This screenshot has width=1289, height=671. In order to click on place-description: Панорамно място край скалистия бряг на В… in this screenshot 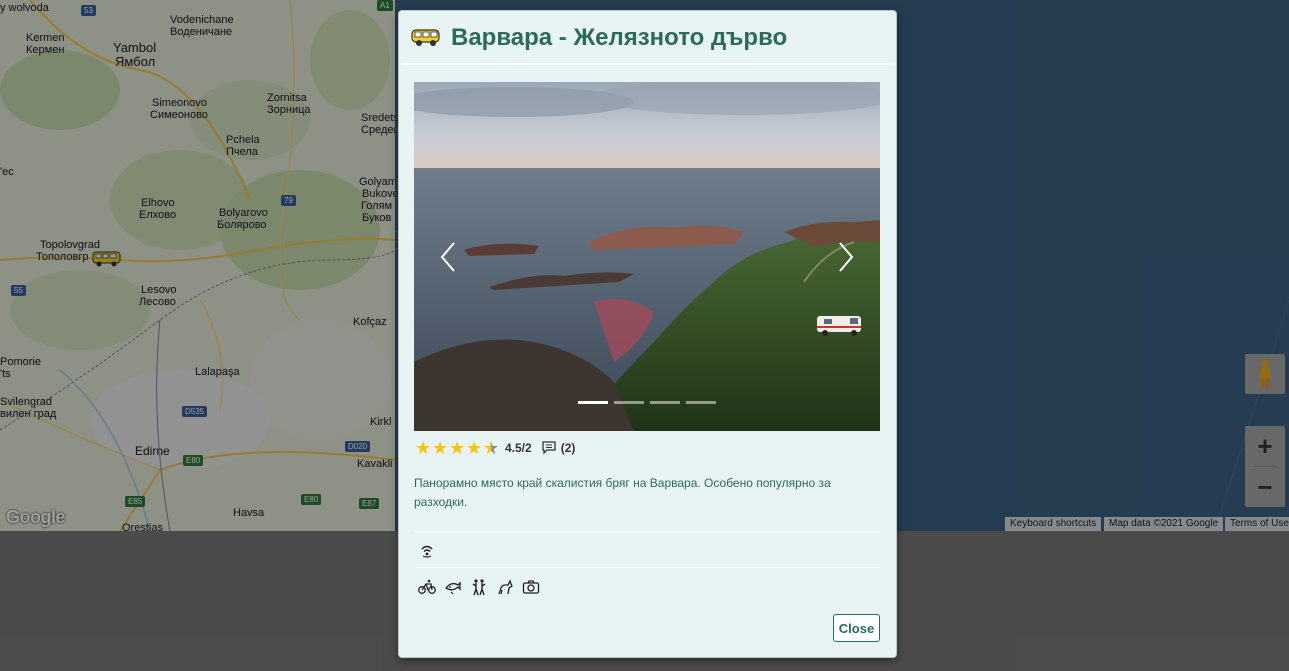, I will do `click(622, 492)`.